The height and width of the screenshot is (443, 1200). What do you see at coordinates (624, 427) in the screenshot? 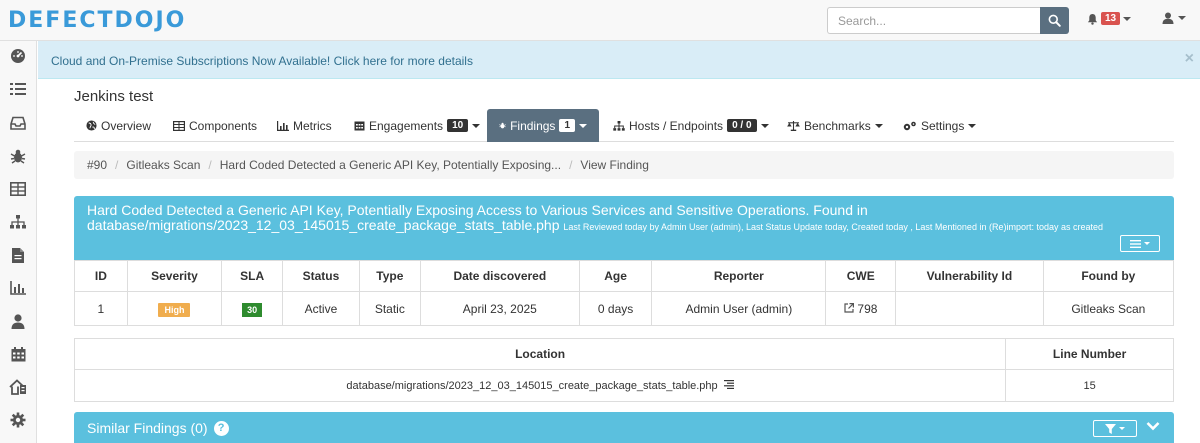
I see `similar-findings-panel: Similar Findings (0) ?` at bounding box center [624, 427].